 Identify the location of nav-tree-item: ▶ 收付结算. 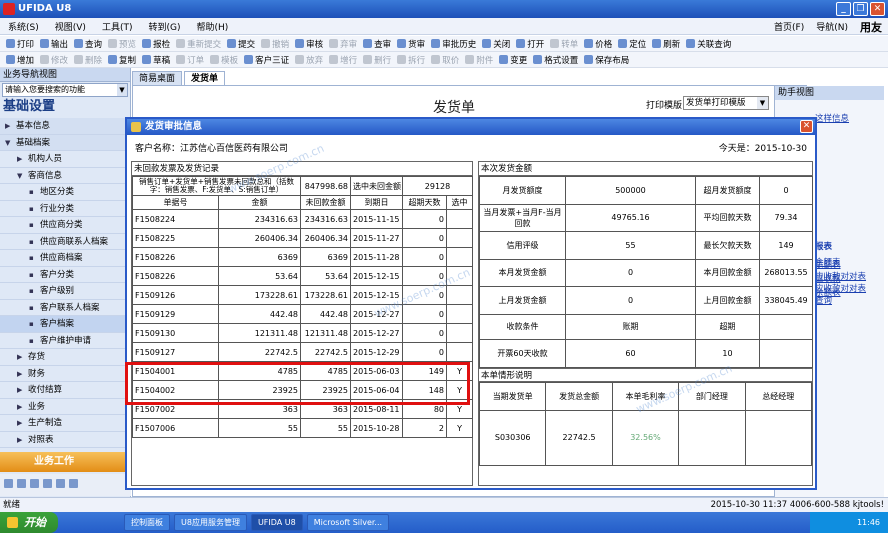
(65, 390).